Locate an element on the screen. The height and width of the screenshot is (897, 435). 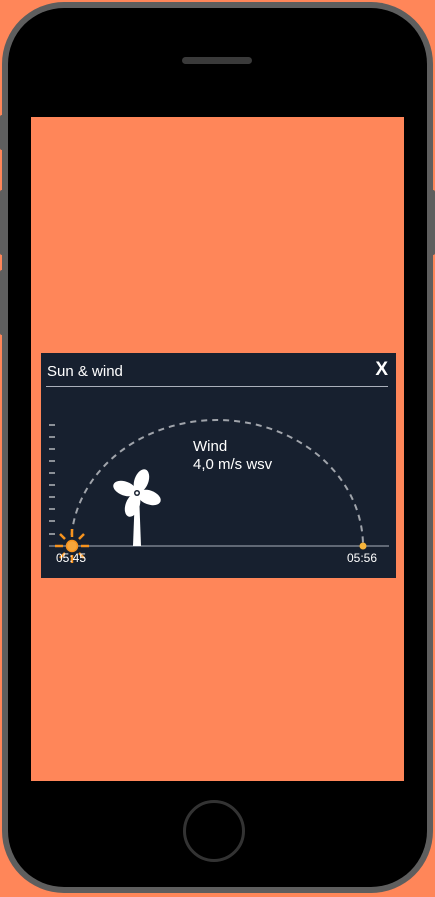
power-button is located at coordinates (433, 222).